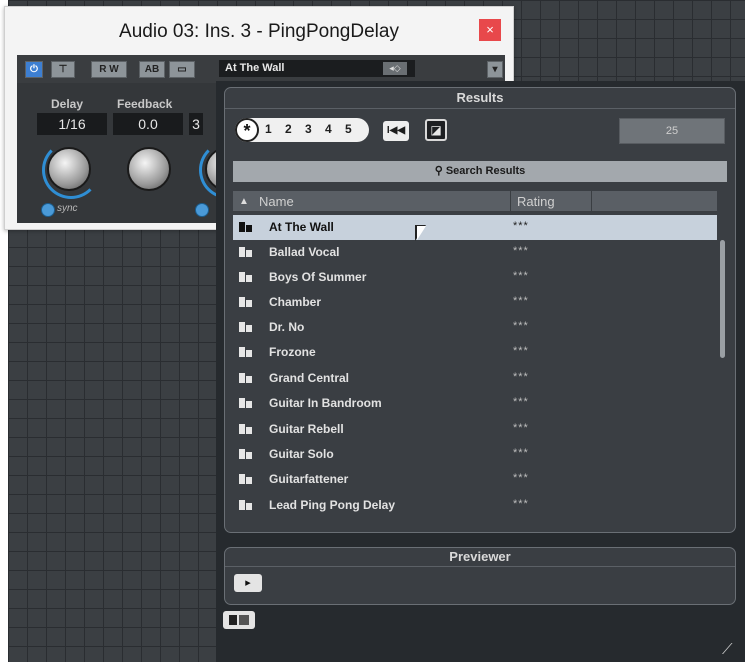 The height and width of the screenshot is (662, 745). I want to click on row-name: Guitarfattener, so click(309, 479).